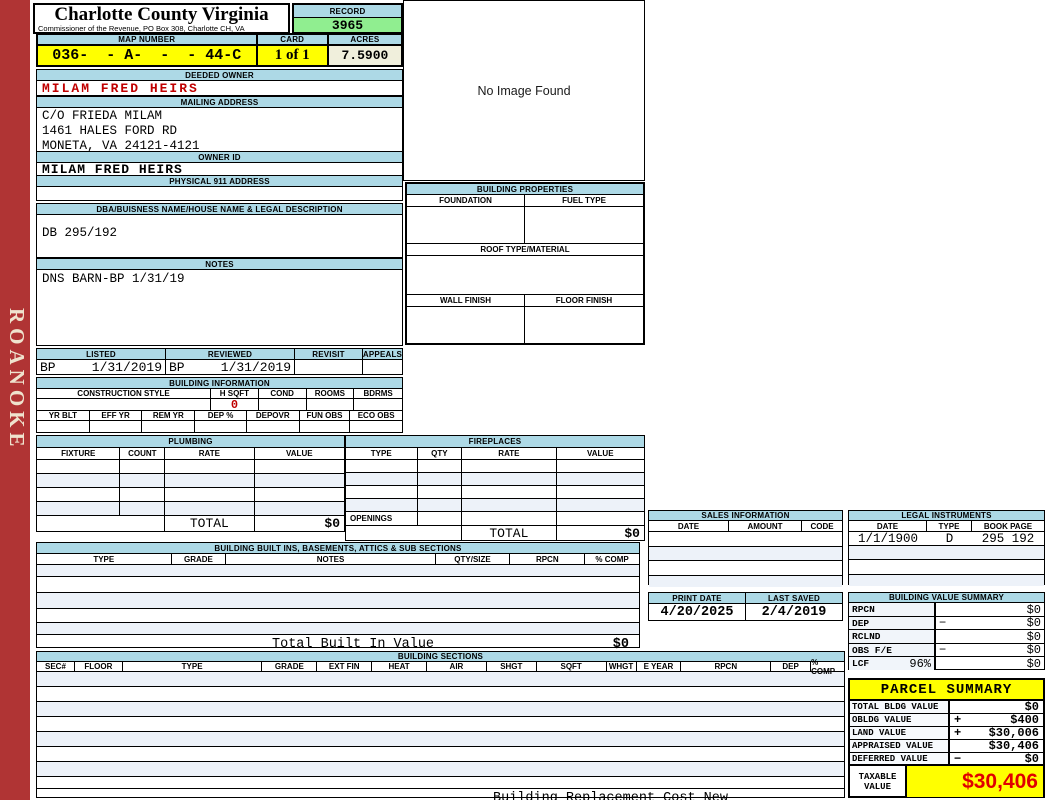  What do you see at coordinates (958, 720) in the screenshot?
I see `parcel-sign: +` at bounding box center [958, 720].